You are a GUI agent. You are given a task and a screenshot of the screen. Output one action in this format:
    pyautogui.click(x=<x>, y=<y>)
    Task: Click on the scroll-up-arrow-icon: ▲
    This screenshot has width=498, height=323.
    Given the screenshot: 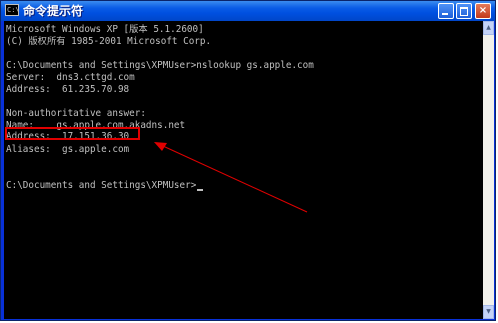 What is the action you would take?
    pyautogui.click(x=488, y=28)
    